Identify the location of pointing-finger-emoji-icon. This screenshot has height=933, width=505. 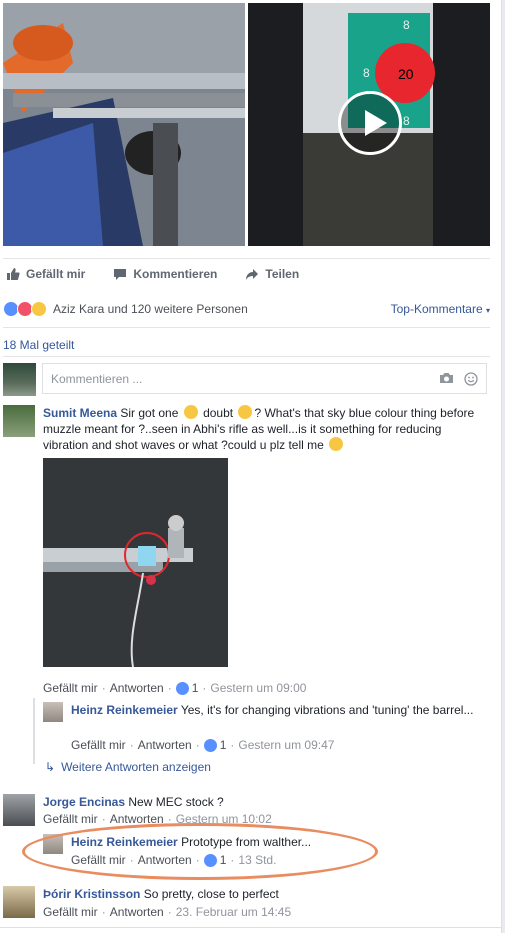
(190, 412).